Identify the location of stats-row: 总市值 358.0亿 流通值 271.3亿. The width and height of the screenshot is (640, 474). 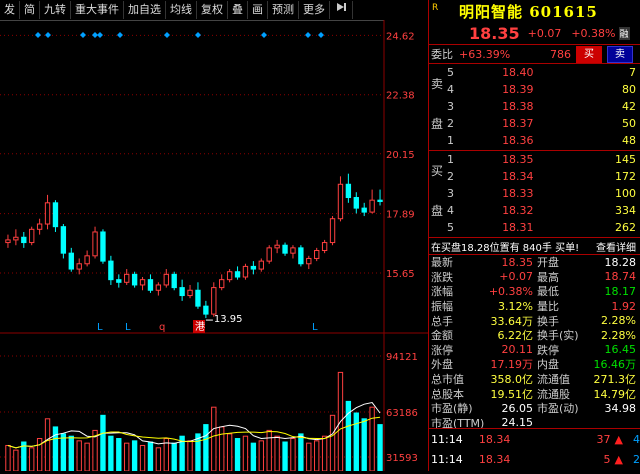
(534, 379).